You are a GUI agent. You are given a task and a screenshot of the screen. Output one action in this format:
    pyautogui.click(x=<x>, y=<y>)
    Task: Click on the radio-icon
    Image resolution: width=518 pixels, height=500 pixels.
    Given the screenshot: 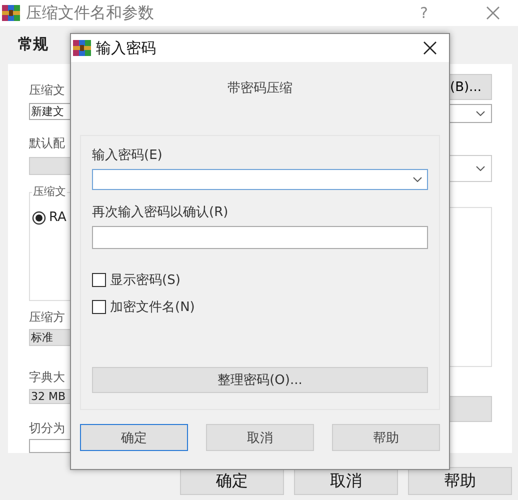 What is the action you would take?
    pyautogui.click(x=39, y=217)
    